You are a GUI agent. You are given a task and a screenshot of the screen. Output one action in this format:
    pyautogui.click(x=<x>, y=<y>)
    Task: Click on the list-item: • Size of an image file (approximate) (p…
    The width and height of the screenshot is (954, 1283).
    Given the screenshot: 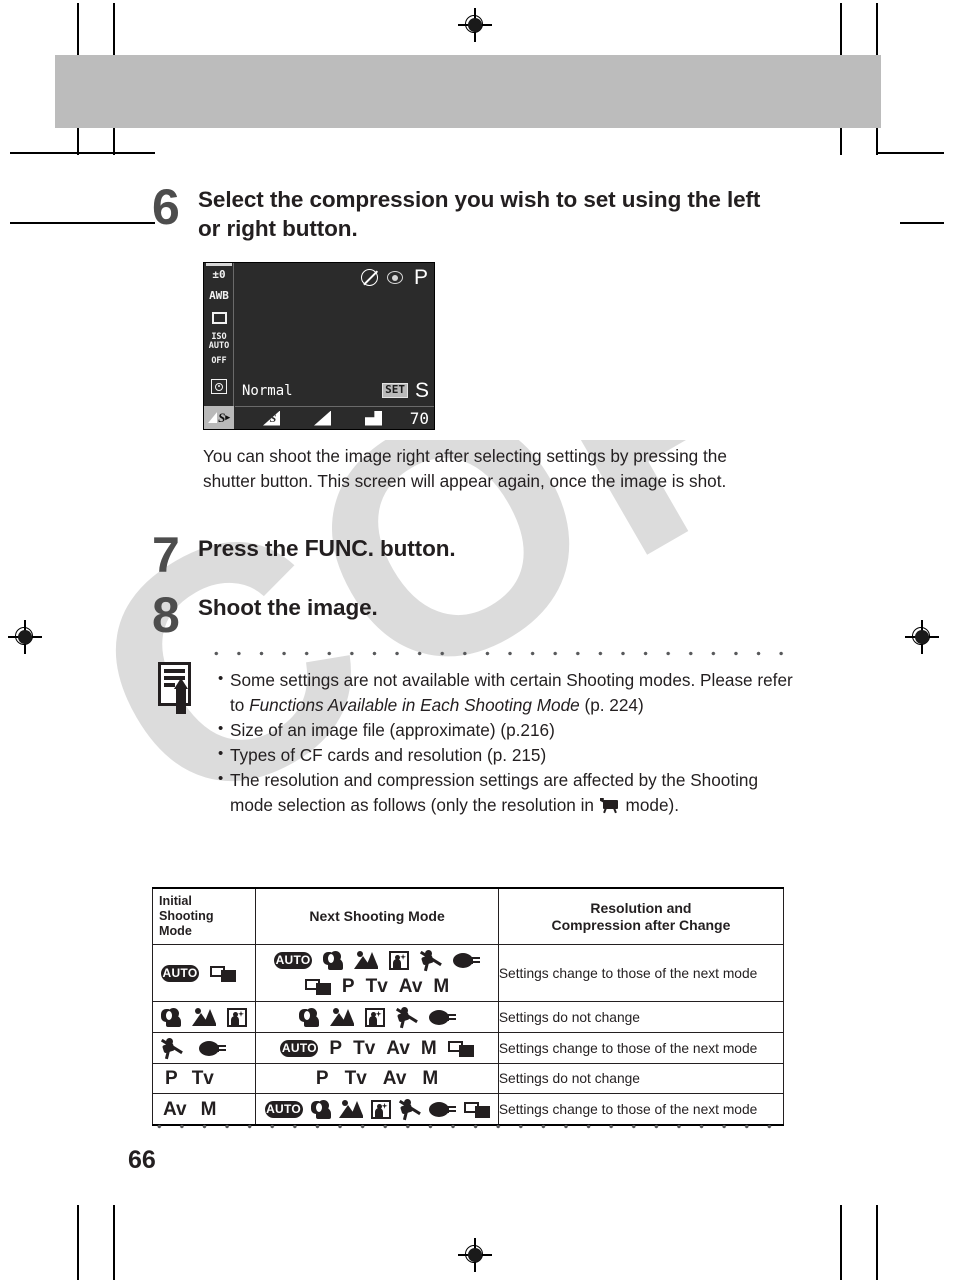 What is the action you would take?
    pyautogui.click(x=508, y=730)
    